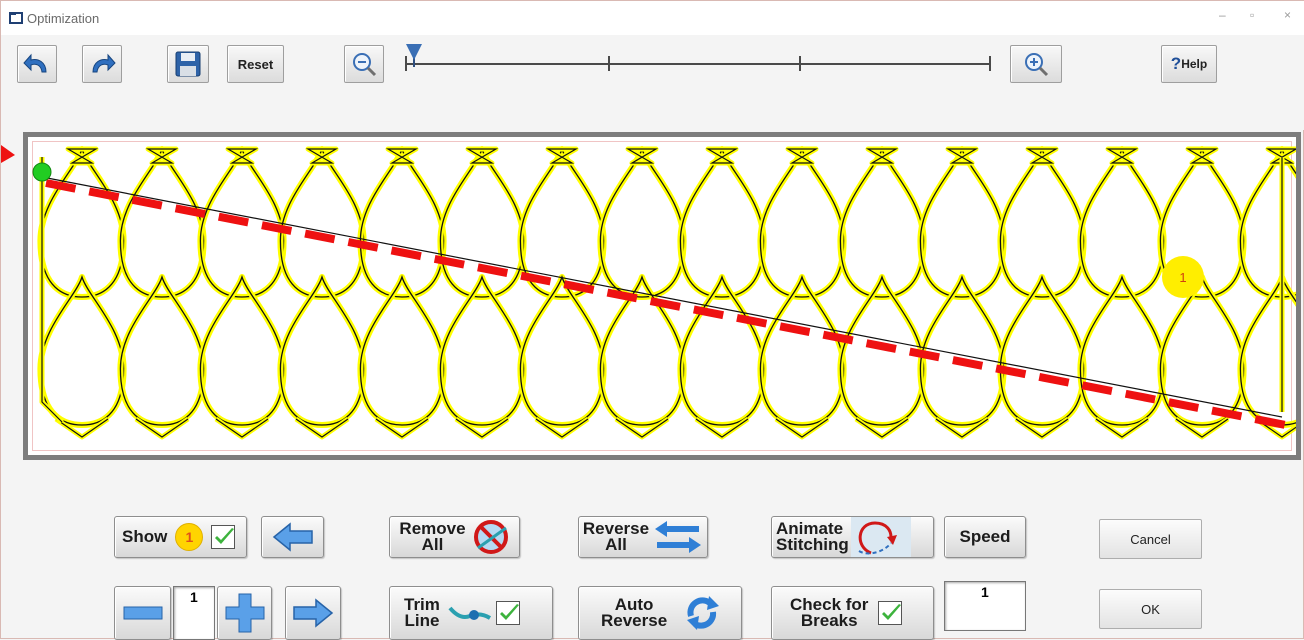  I want to click on trim-line-button: Trim Line, so click(471, 613).